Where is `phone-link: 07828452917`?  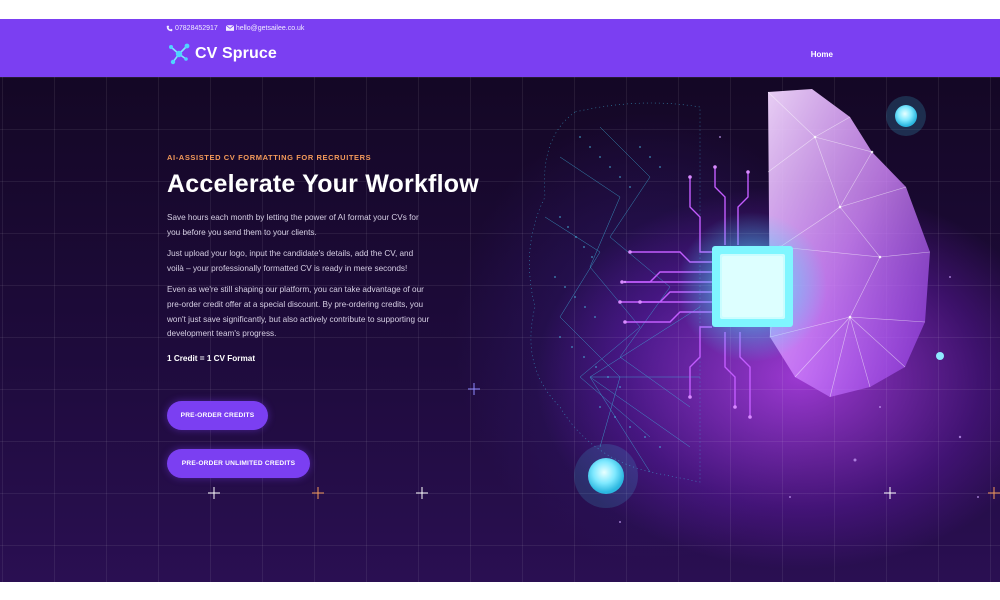
phone-link: 07828452917 is located at coordinates (192, 28).